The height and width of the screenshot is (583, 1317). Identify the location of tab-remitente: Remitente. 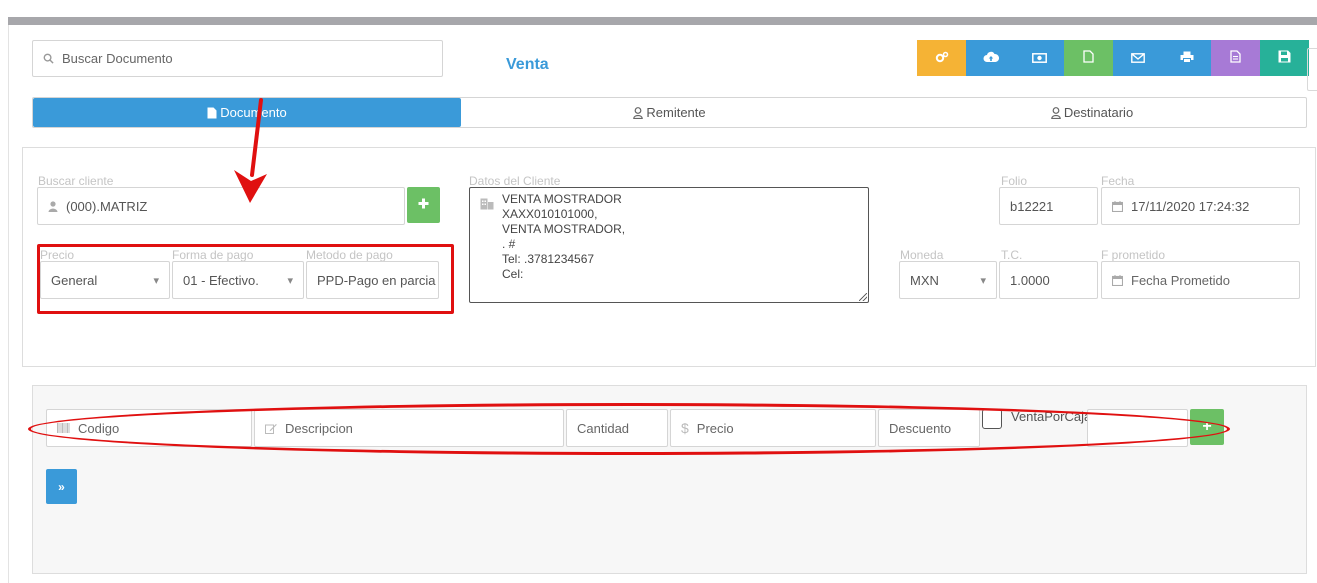
(669, 112).